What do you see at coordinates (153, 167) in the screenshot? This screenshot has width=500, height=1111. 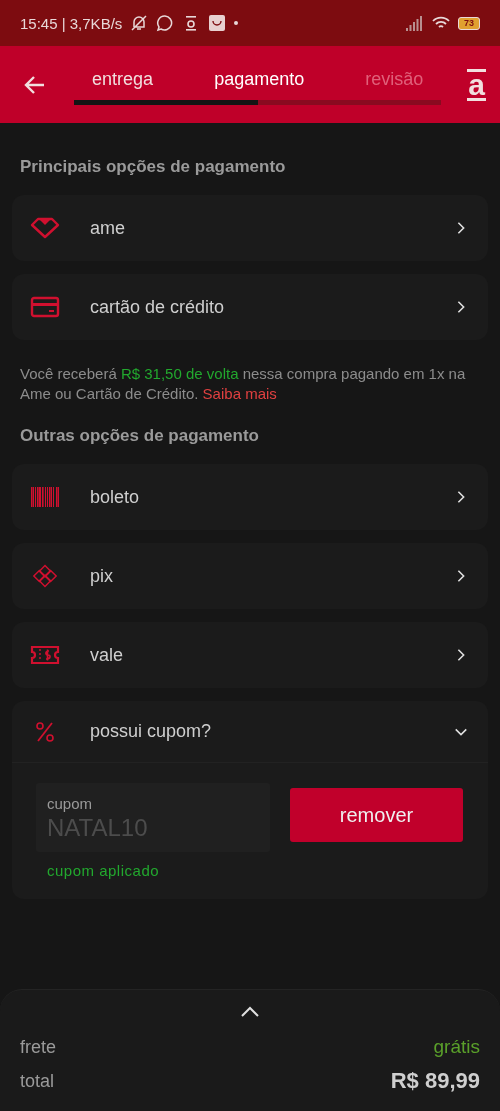 I see `section-title: Principais opções de pagamento` at bounding box center [153, 167].